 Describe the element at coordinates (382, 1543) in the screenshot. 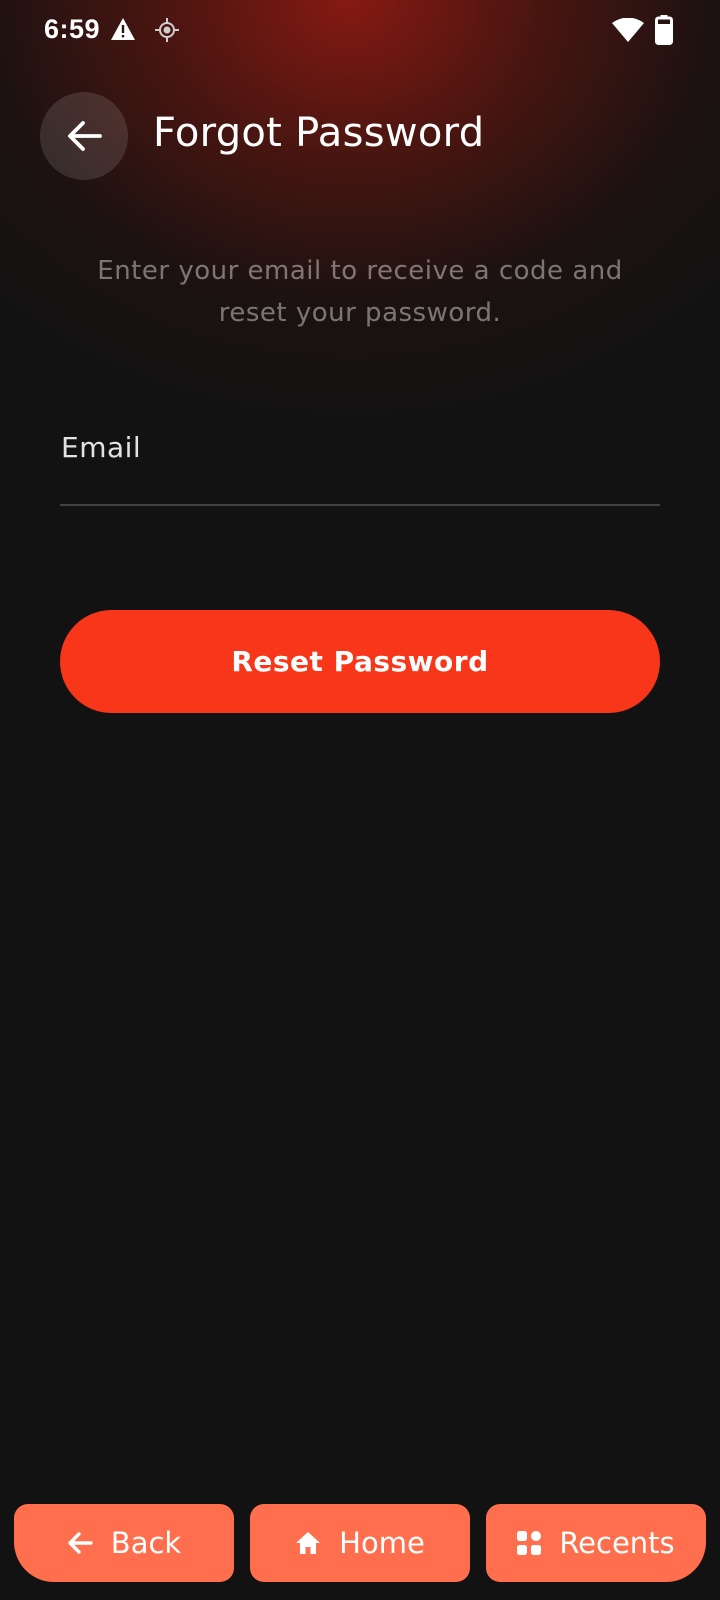

I see `nav-home-label: Home` at that location.